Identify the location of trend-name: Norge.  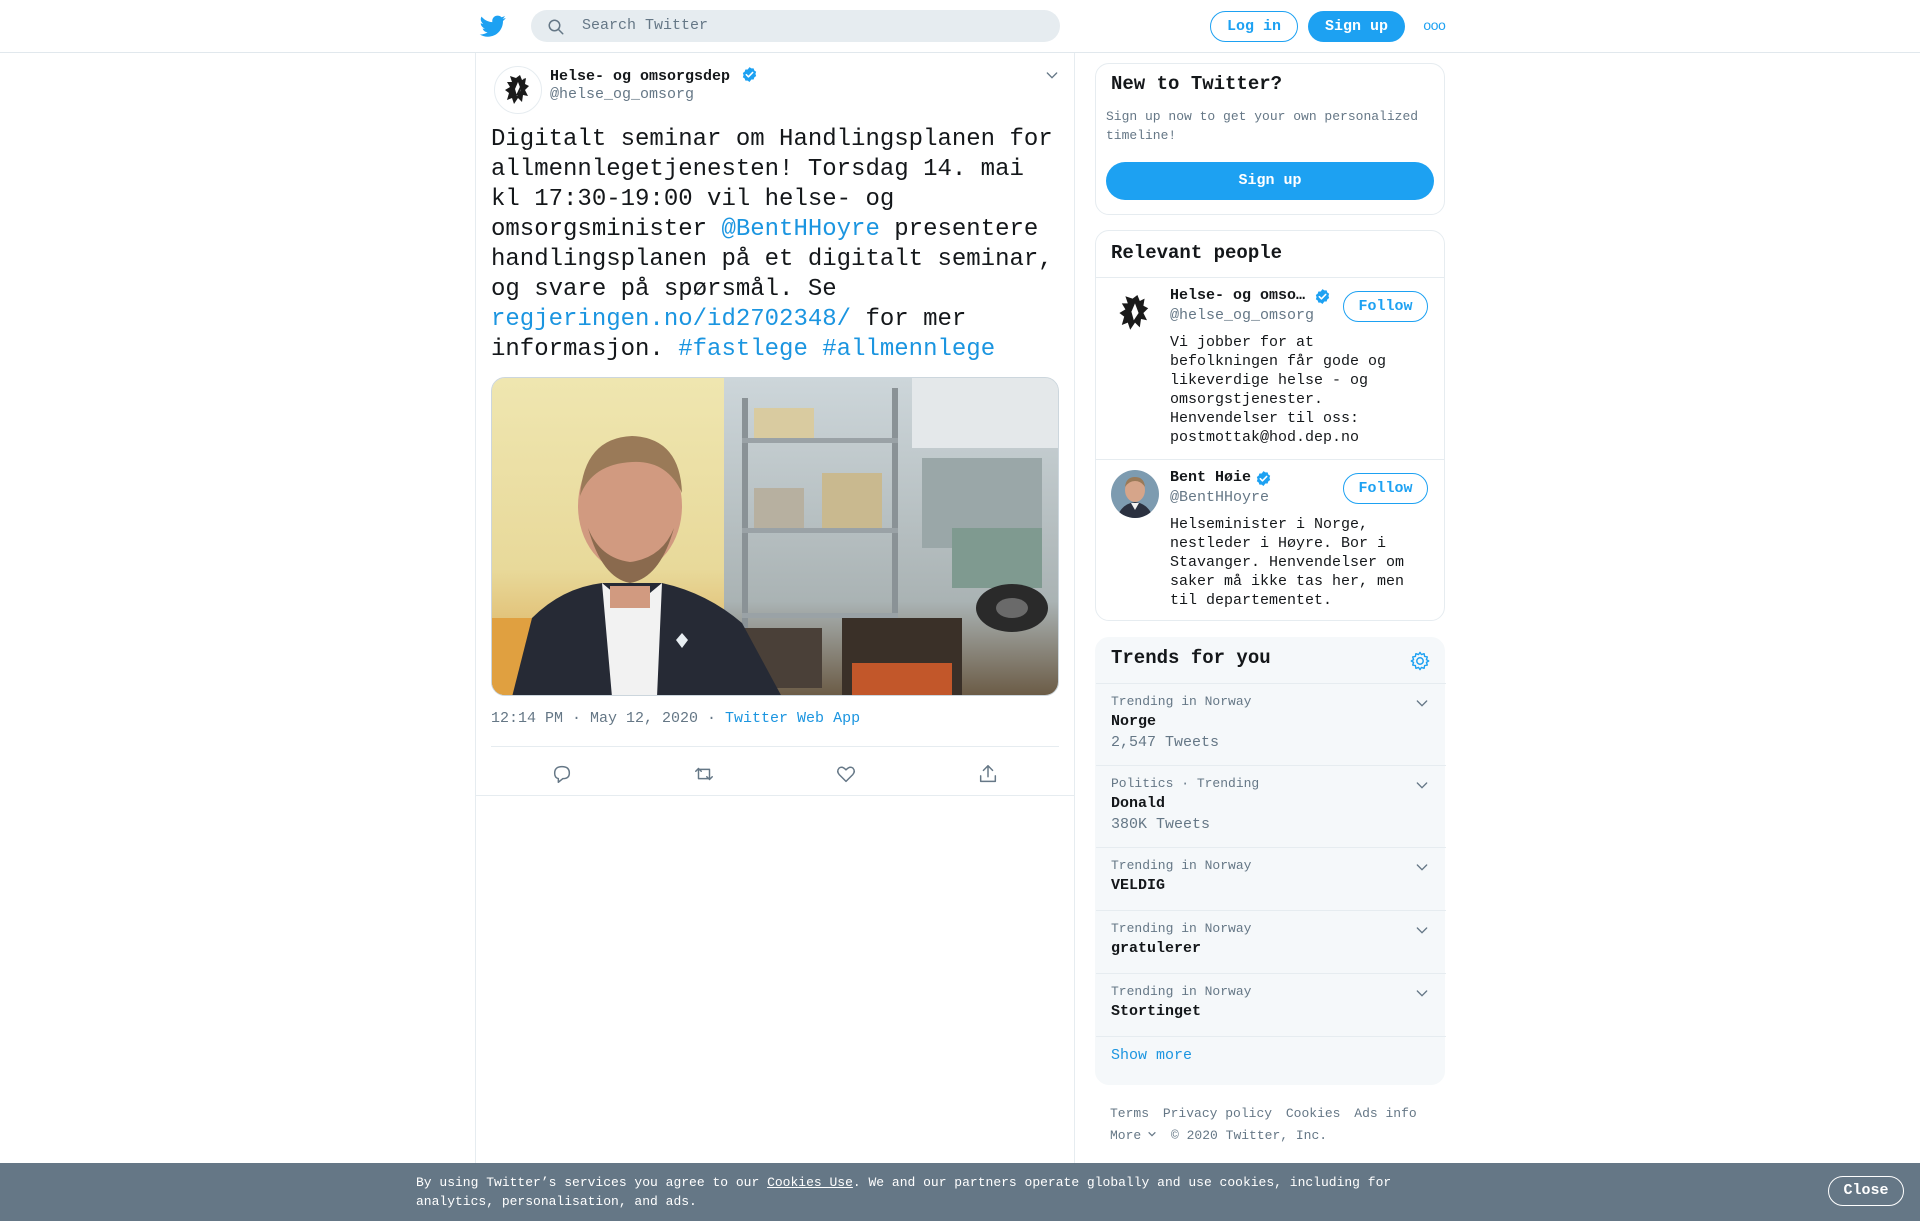
(1133, 721).